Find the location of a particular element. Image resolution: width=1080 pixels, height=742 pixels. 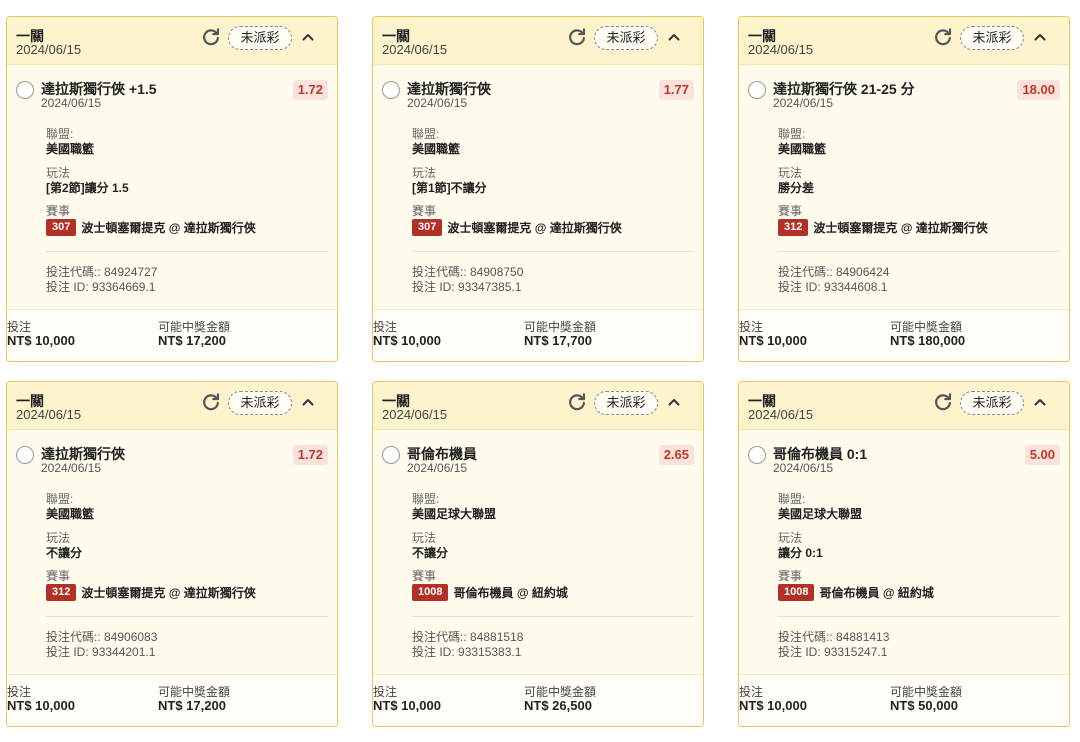

play-value: 不讓分 is located at coordinates (430, 553).